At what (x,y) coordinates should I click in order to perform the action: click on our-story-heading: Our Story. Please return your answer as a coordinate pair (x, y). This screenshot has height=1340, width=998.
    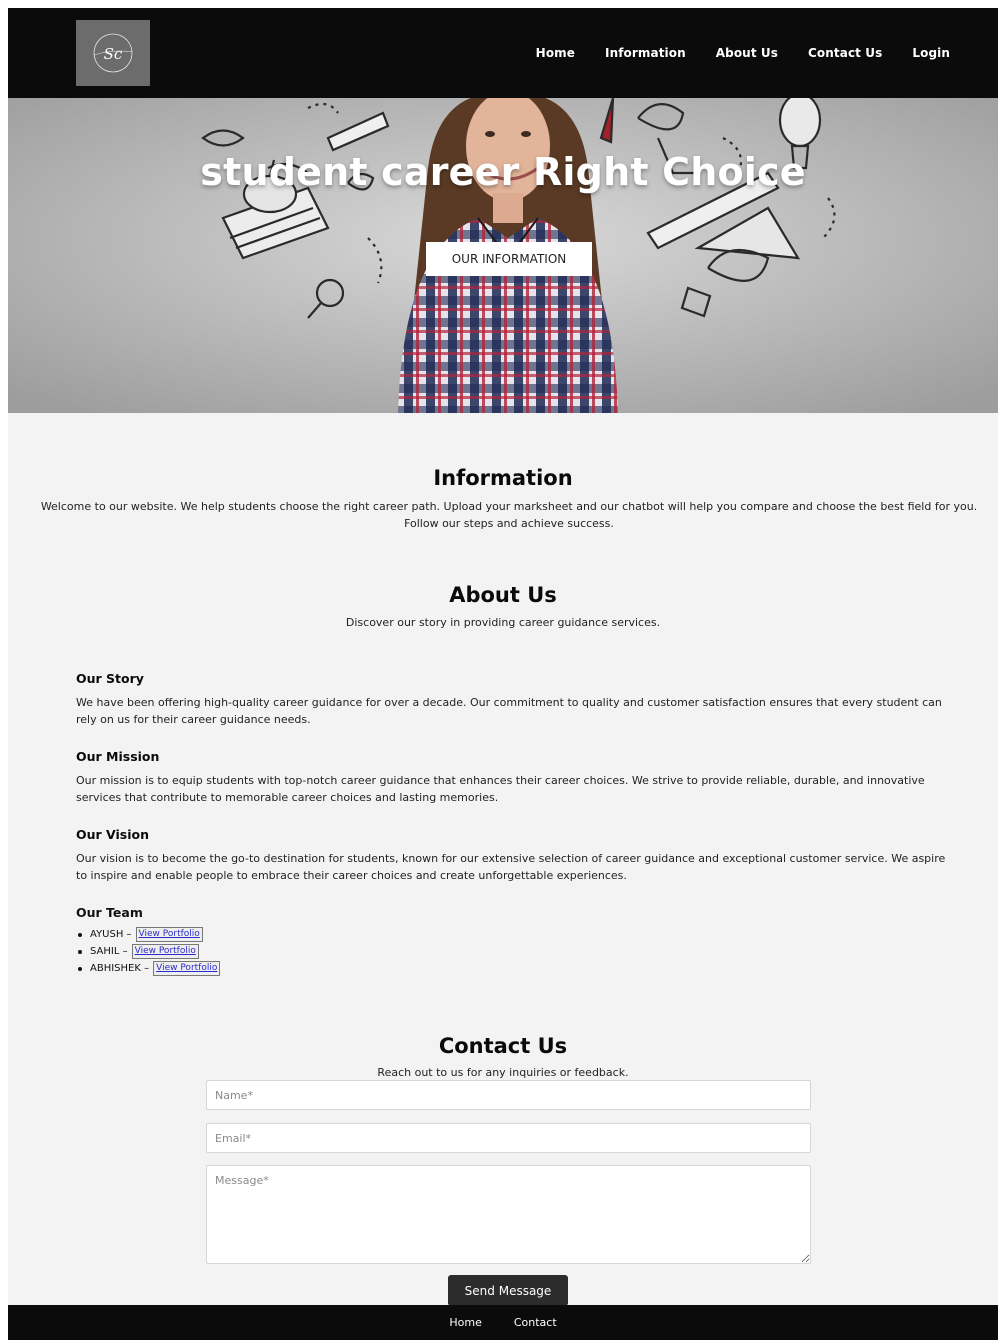
    Looking at the image, I should click on (110, 678).